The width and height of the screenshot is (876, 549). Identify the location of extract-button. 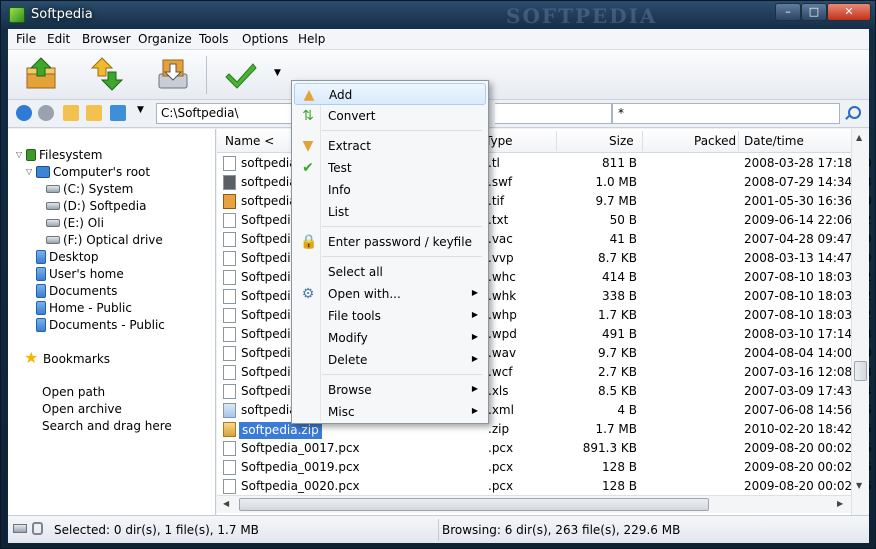
(175, 75).